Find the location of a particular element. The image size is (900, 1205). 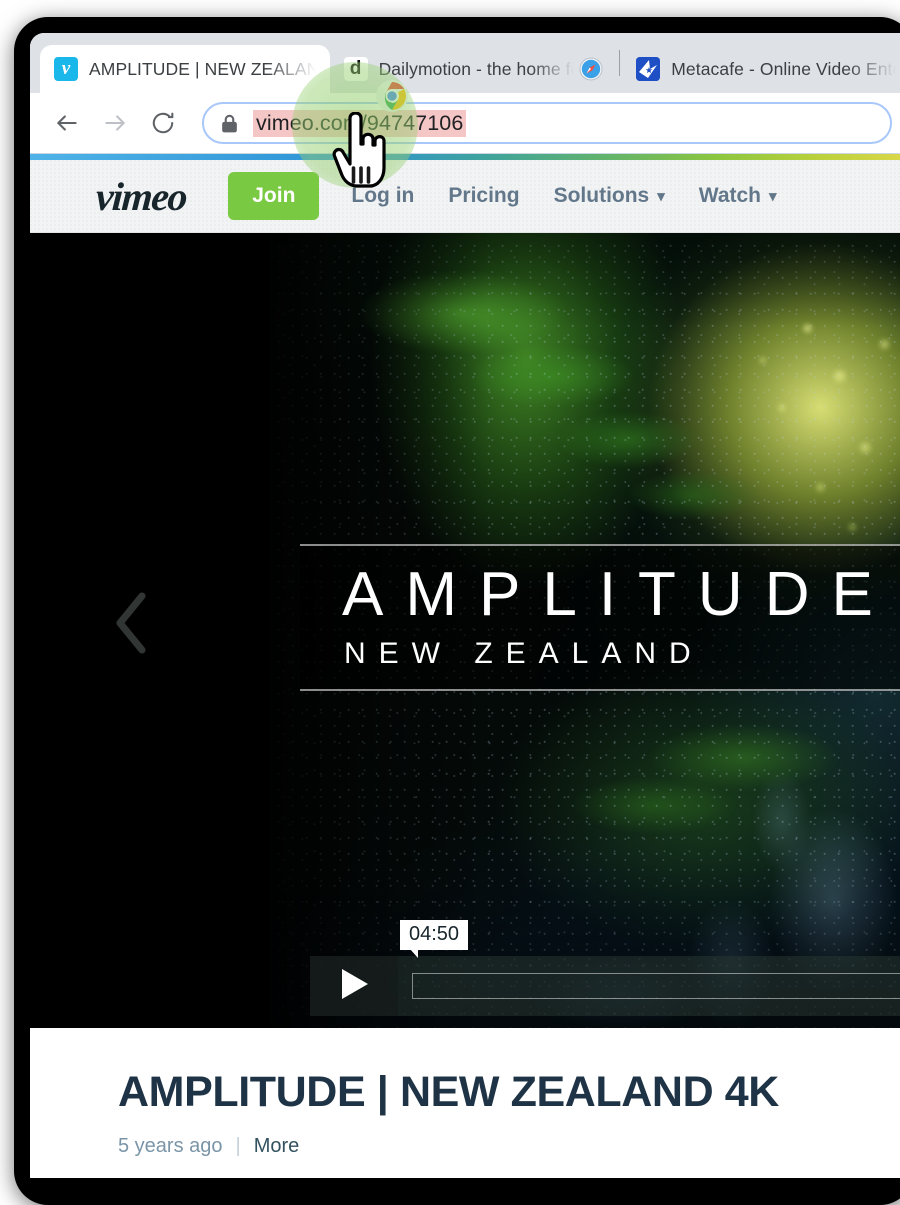

browser-toolbar: vimeo.com/94747106 is located at coordinates (465, 123).